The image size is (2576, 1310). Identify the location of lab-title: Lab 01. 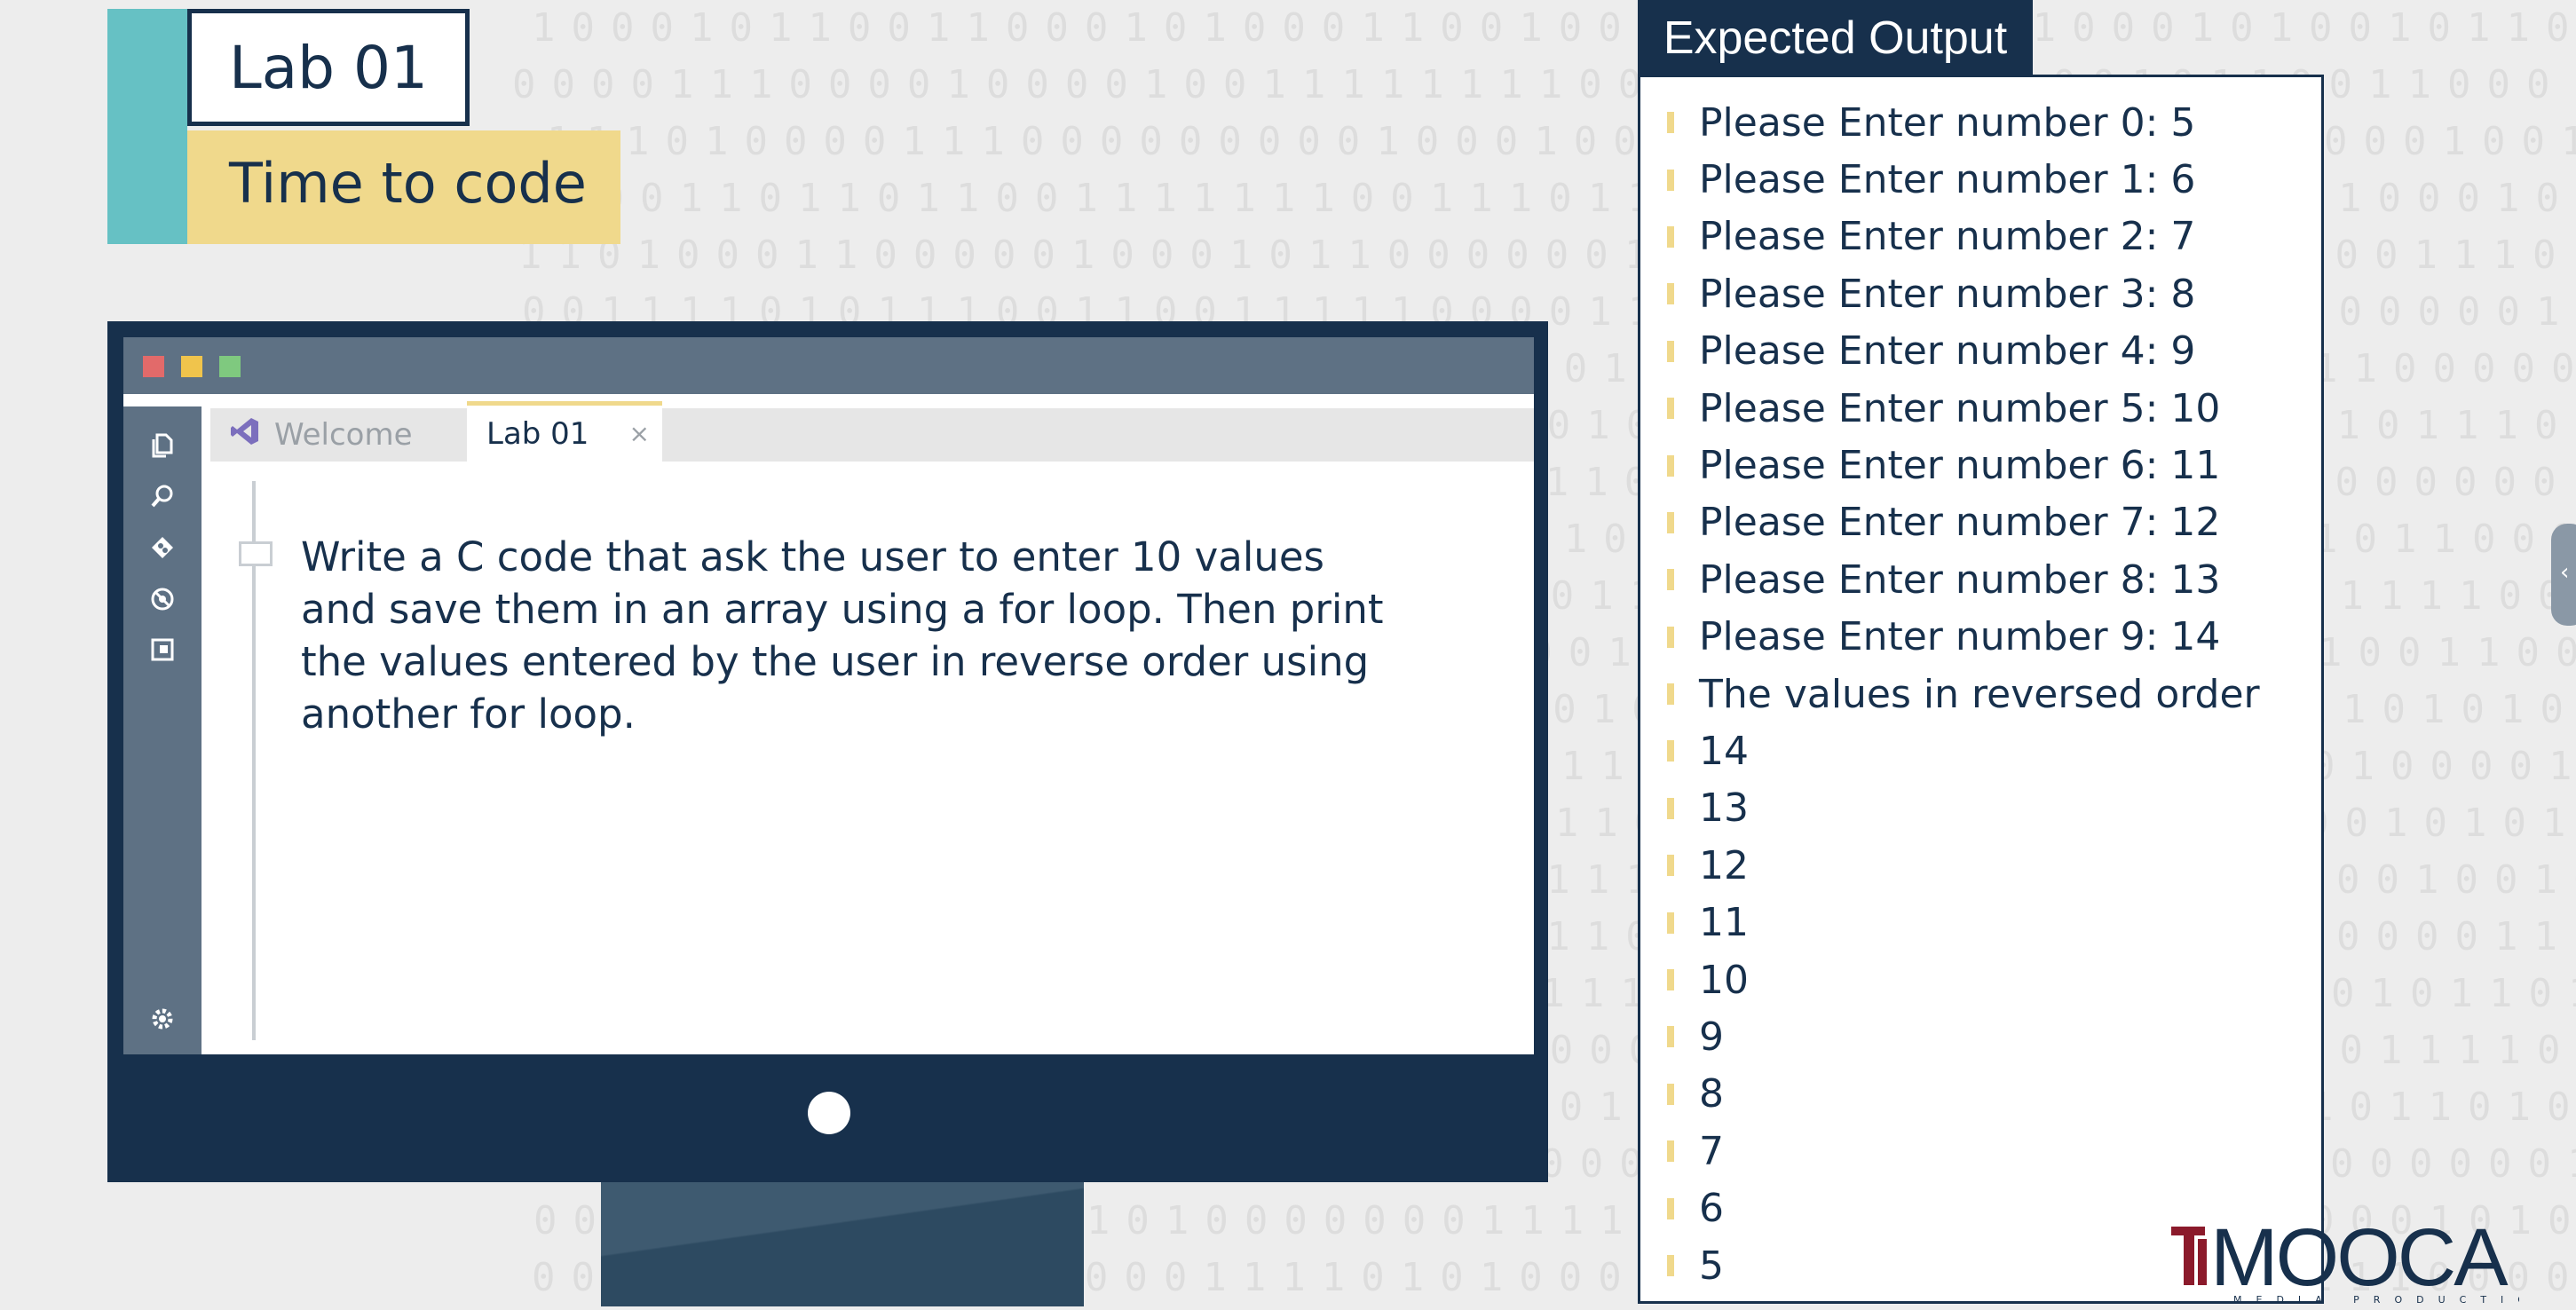
(328, 67).